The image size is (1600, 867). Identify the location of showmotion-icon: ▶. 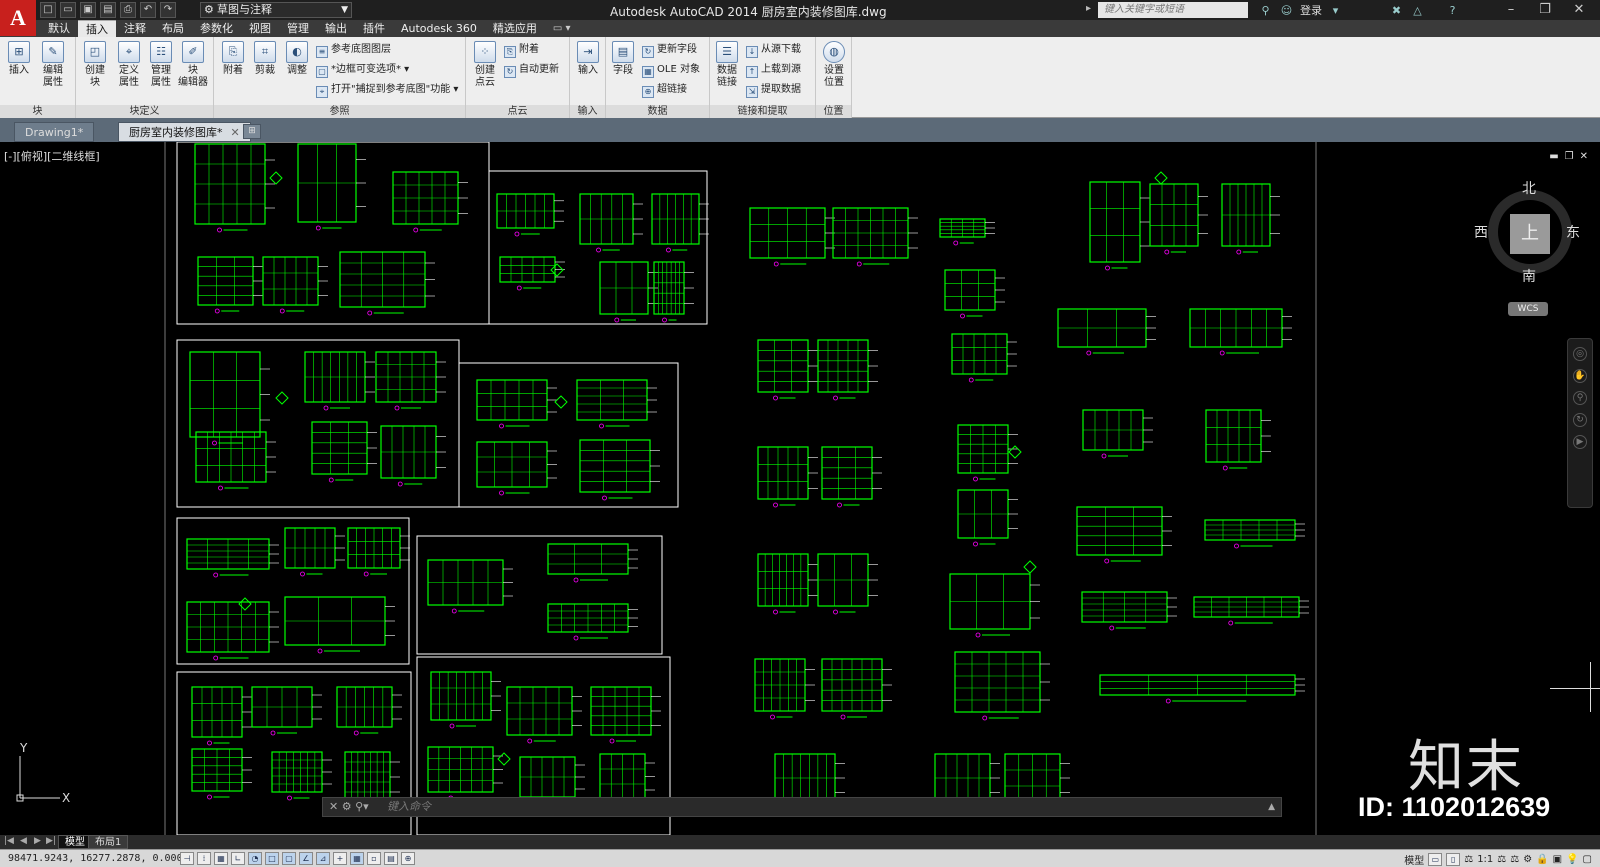
(1580, 442).